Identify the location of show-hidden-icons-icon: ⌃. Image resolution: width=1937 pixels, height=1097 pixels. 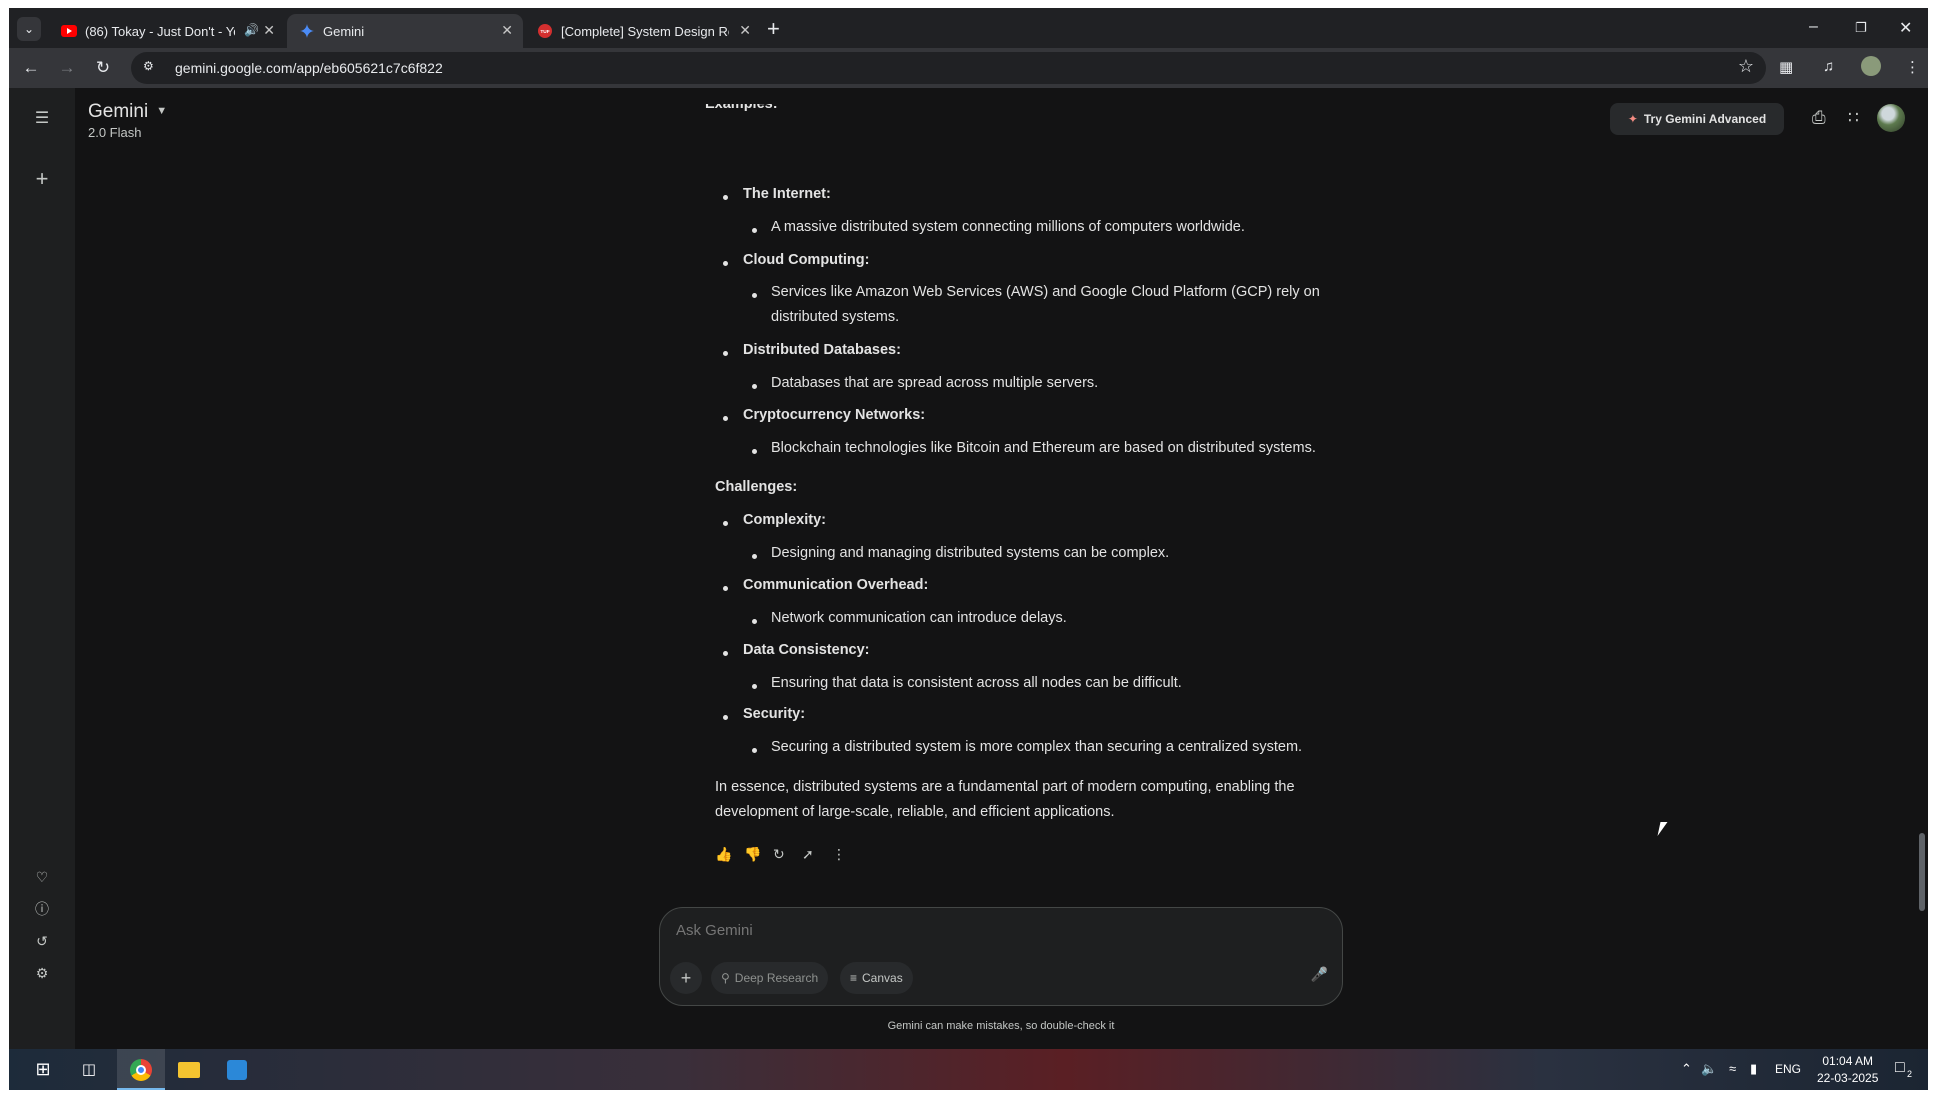
(1686, 1069).